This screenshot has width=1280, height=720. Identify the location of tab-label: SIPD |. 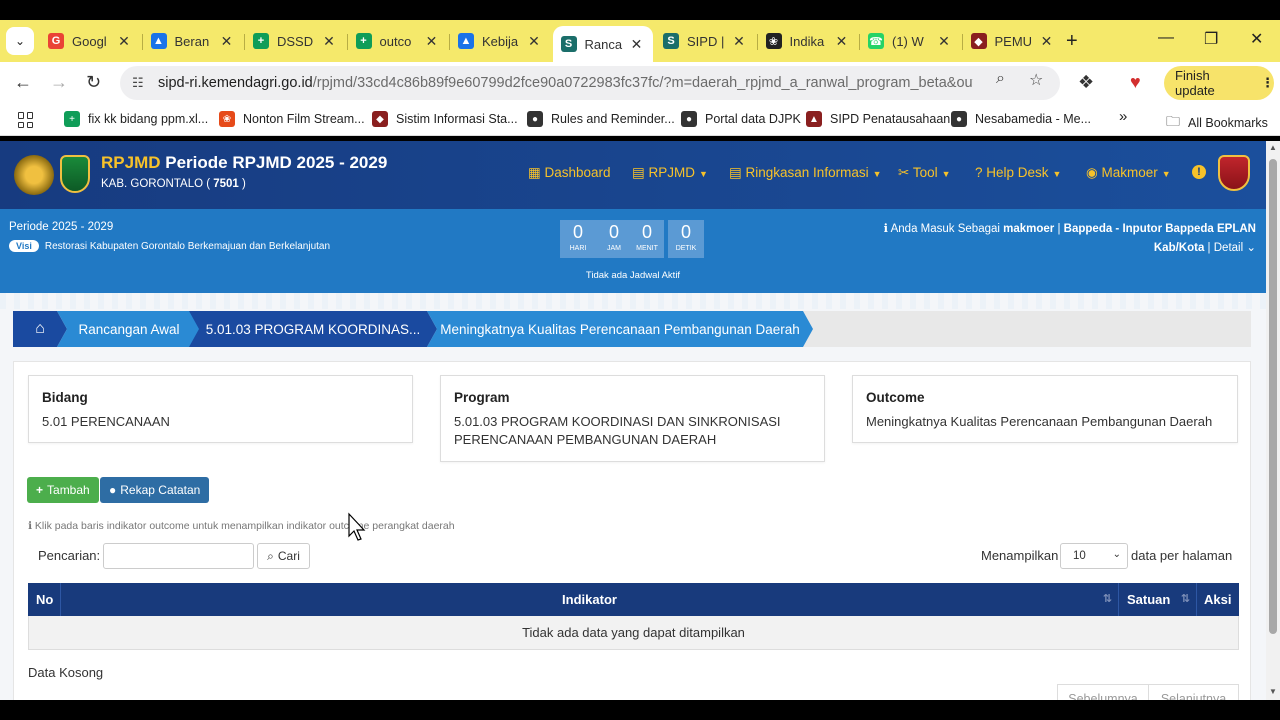
(706, 41).